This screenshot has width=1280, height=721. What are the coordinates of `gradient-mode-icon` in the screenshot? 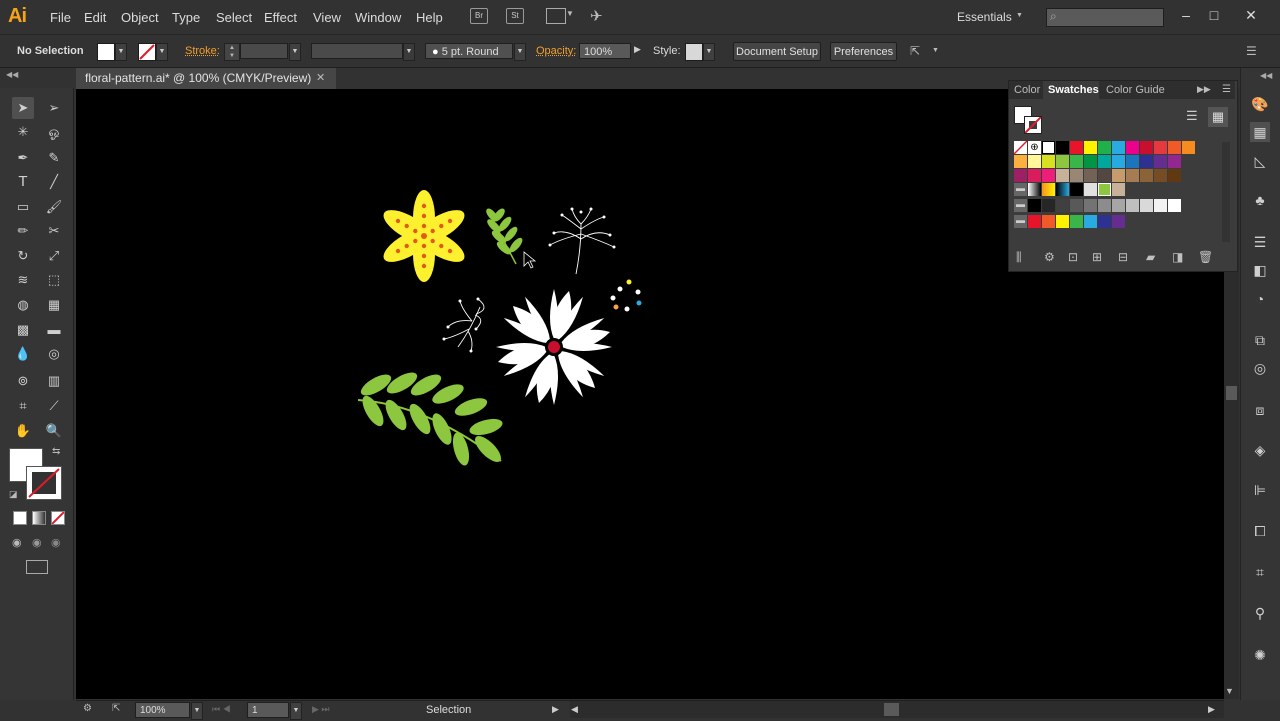 It's located at (39, 518).